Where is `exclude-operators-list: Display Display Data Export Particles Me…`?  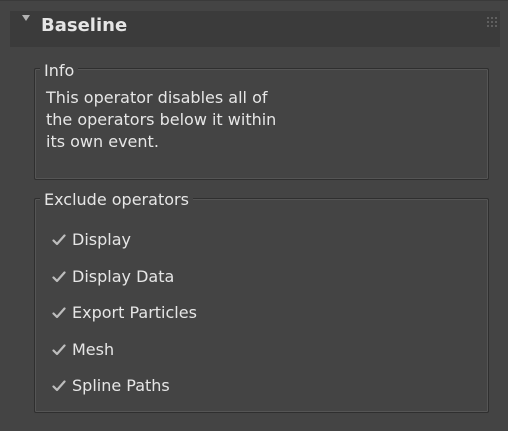 exclude-operators-list: Display Display Data Export Particles Me… is located at coordinates (124, 320).